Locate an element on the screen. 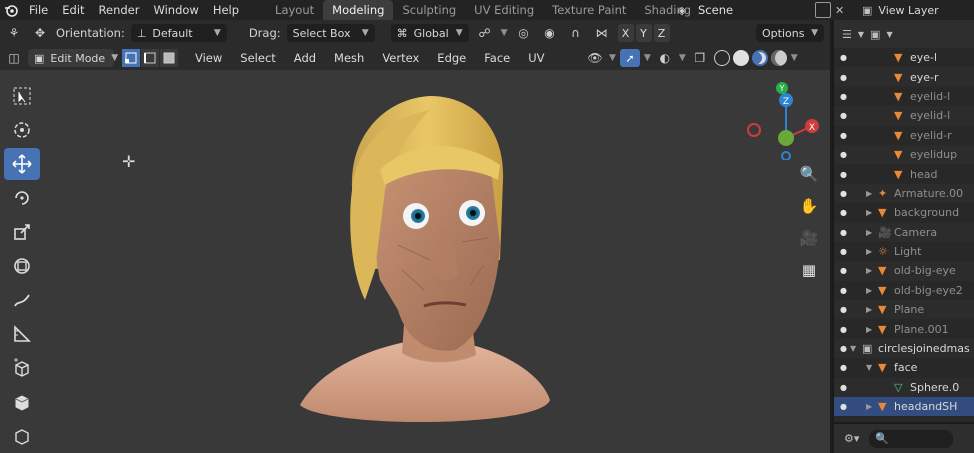 The width and height of the screenshot is (974, 453). mode-dropdown: ▣ Edit Mode ▼ is located at coordinates (73, 58).